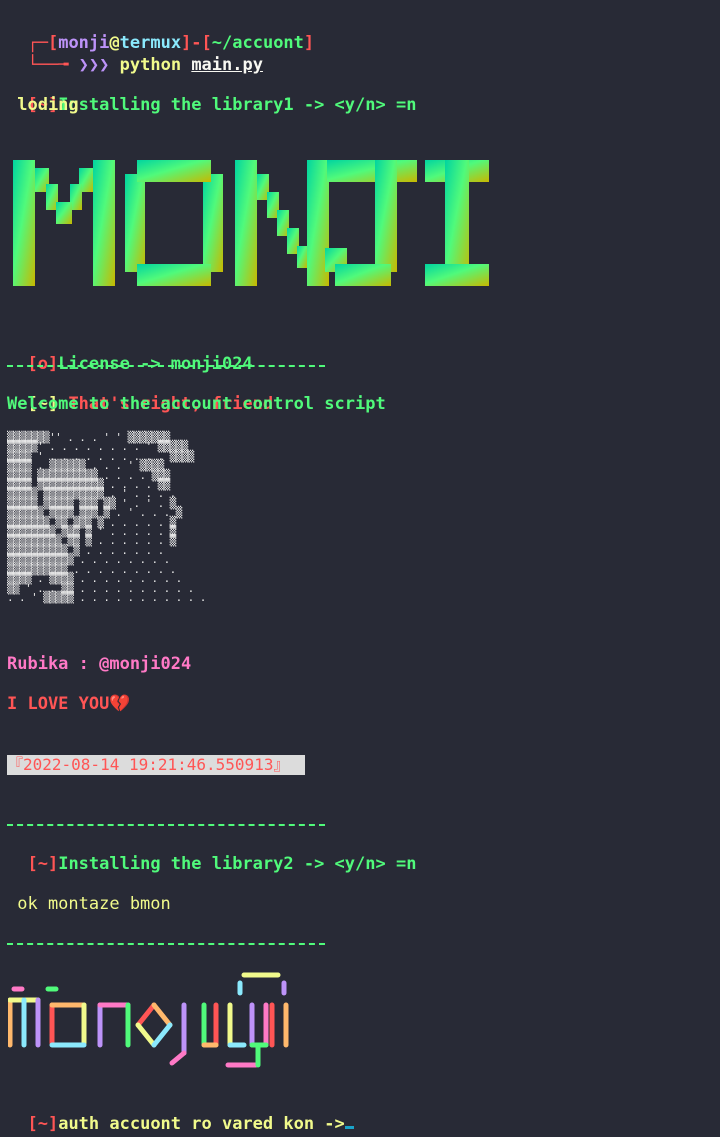 The image size is (720, 1137). What do you see at coordinates (69, 704) in the screenshot?
I see `love-text: I LOVE YOU💔` at bounding box center [69, 704].